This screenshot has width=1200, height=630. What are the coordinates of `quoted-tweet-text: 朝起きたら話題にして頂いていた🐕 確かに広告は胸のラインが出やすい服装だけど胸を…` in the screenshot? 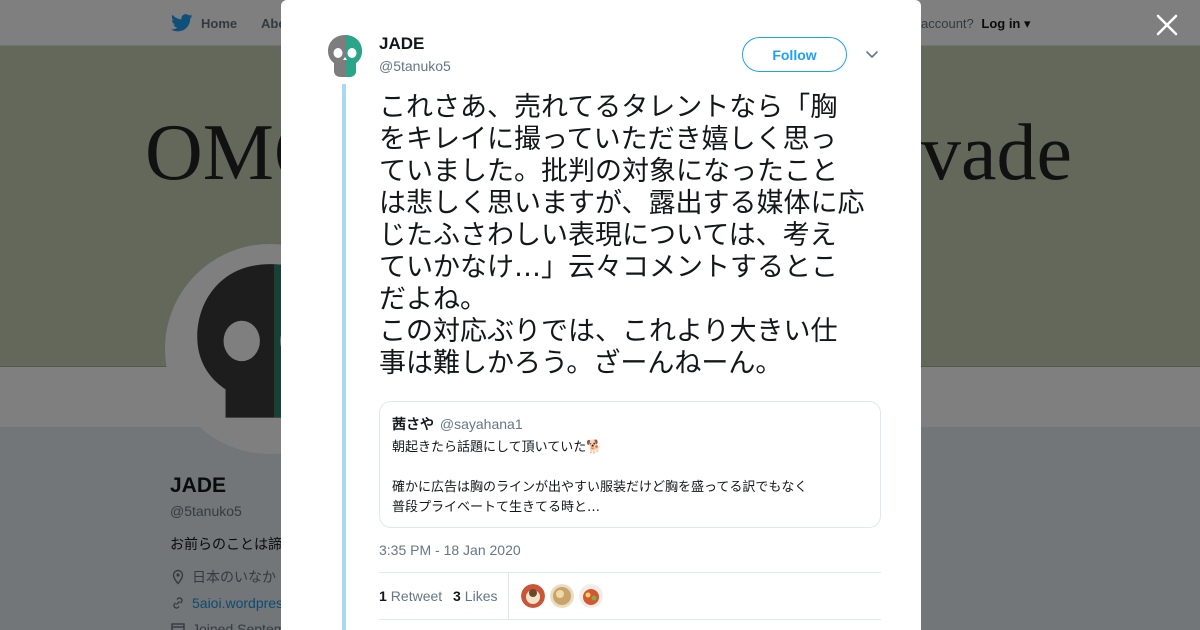 It's located at (600, 477).